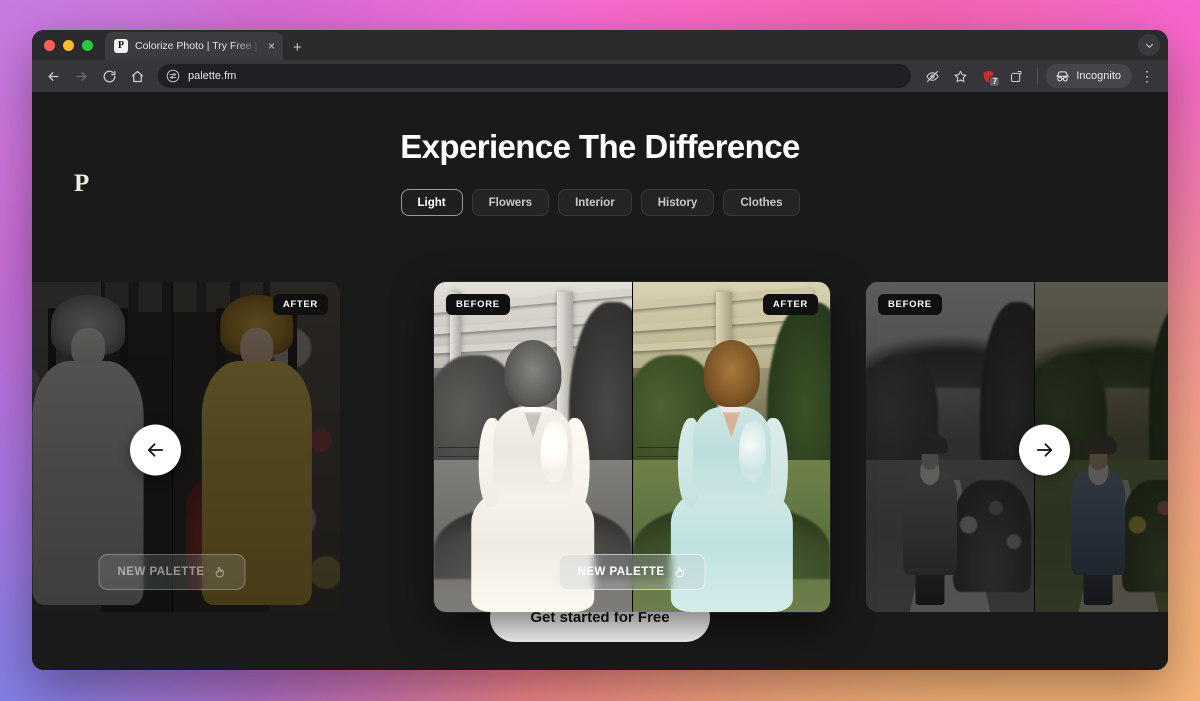 The image size is (1200, 701). I want to click on category-pill-history: History, so click(677, 202).